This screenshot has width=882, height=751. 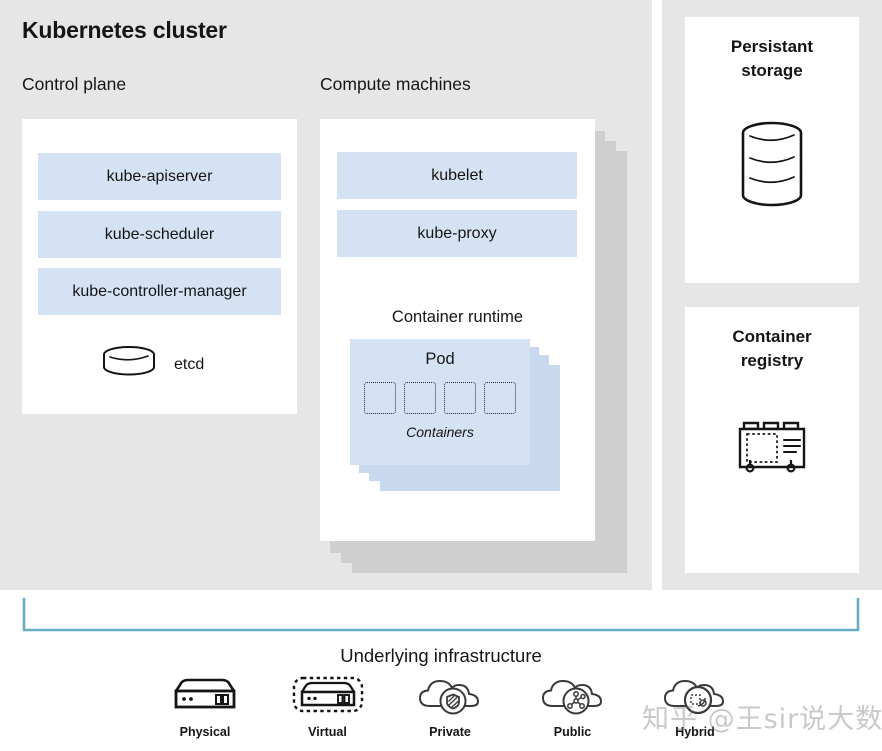 What do you see at coordinates (205, 698) in the screenshot?
I see `server-icon` at bounding box center [205, 698].